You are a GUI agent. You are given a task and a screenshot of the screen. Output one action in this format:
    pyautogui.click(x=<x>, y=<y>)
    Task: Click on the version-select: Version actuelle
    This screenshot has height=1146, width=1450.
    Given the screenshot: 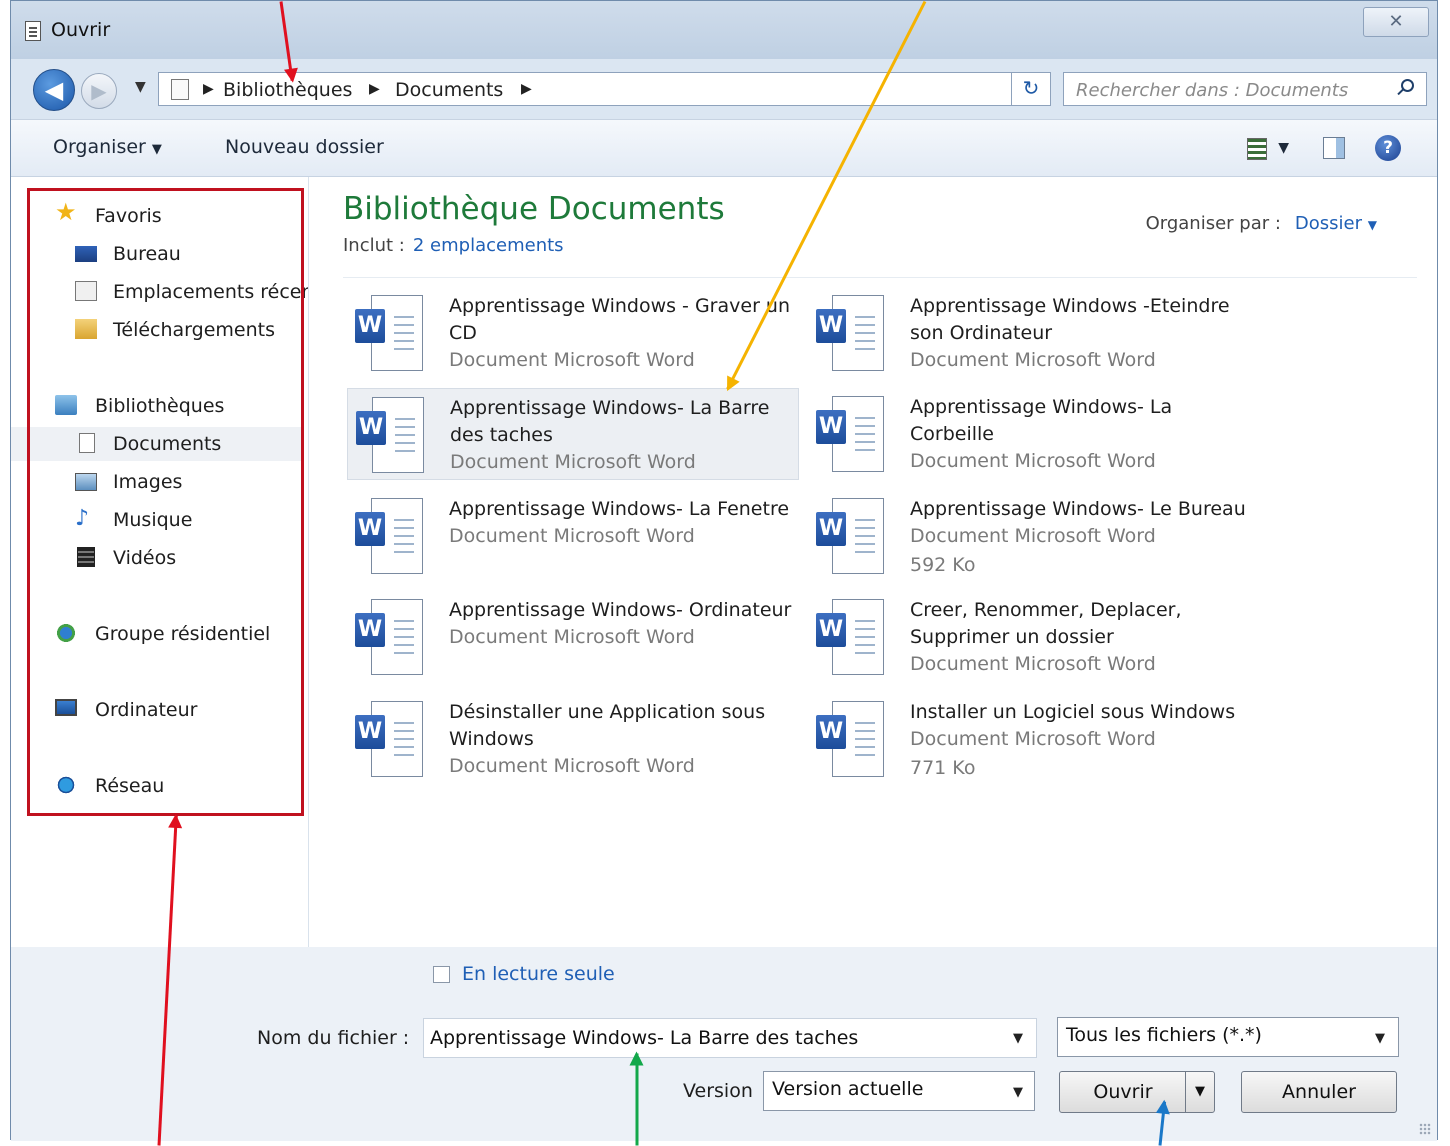 What is the action you would take?
    pyautogui.click(x=899, y=1091)
    